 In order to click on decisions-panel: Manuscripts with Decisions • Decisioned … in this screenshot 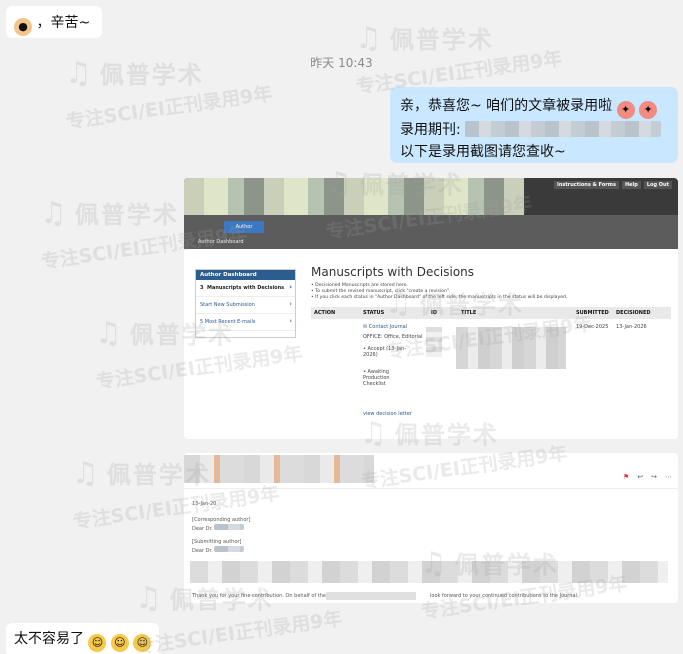, I will do `click(491, 341)`.